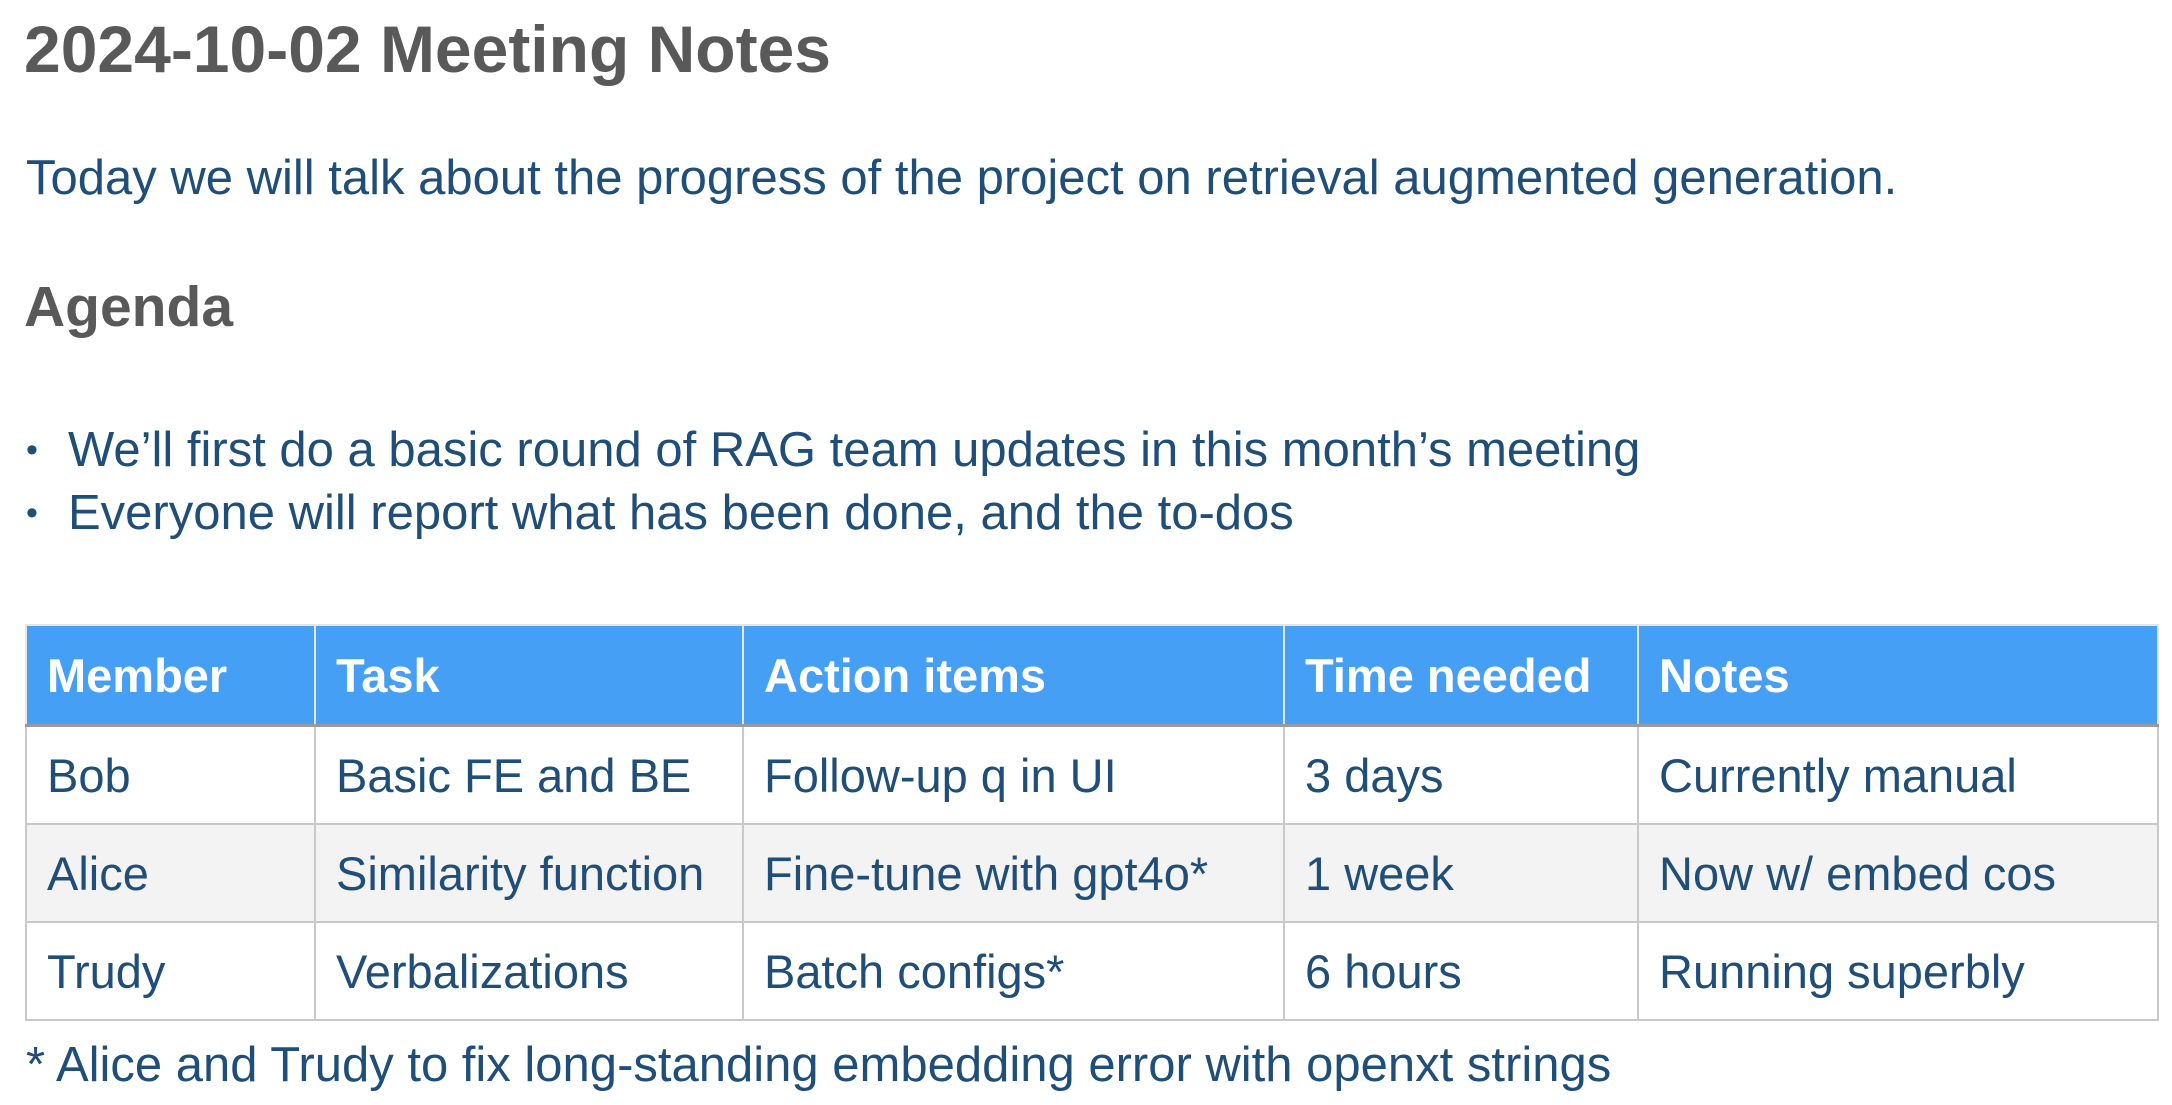  What do you see at coordinates (1898, 971) in the screenshot?
I see `table-cell-notes: Running superbly` at bounding box center [1898, 971].